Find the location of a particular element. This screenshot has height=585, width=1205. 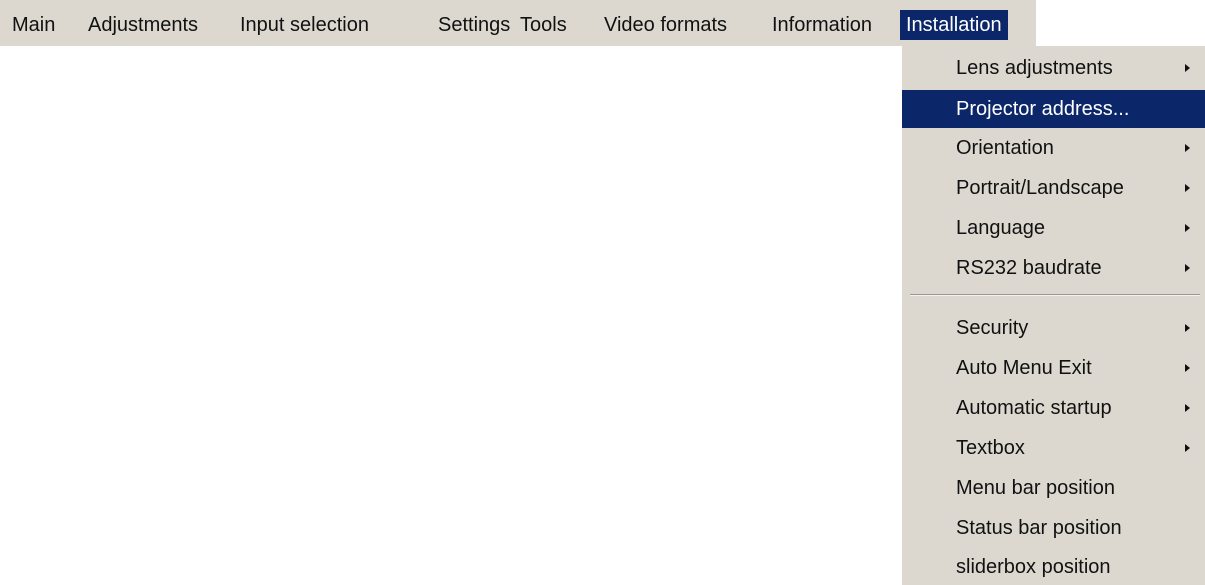

menu-item-security: Security is located at coordinates (1053, 328).